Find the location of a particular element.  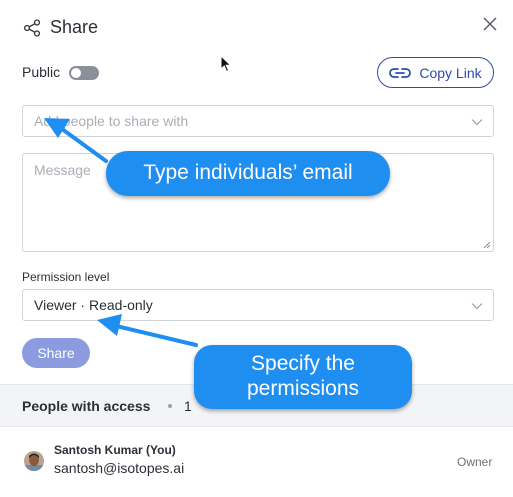

access-title: People with access is located at coordinates (86, 406).